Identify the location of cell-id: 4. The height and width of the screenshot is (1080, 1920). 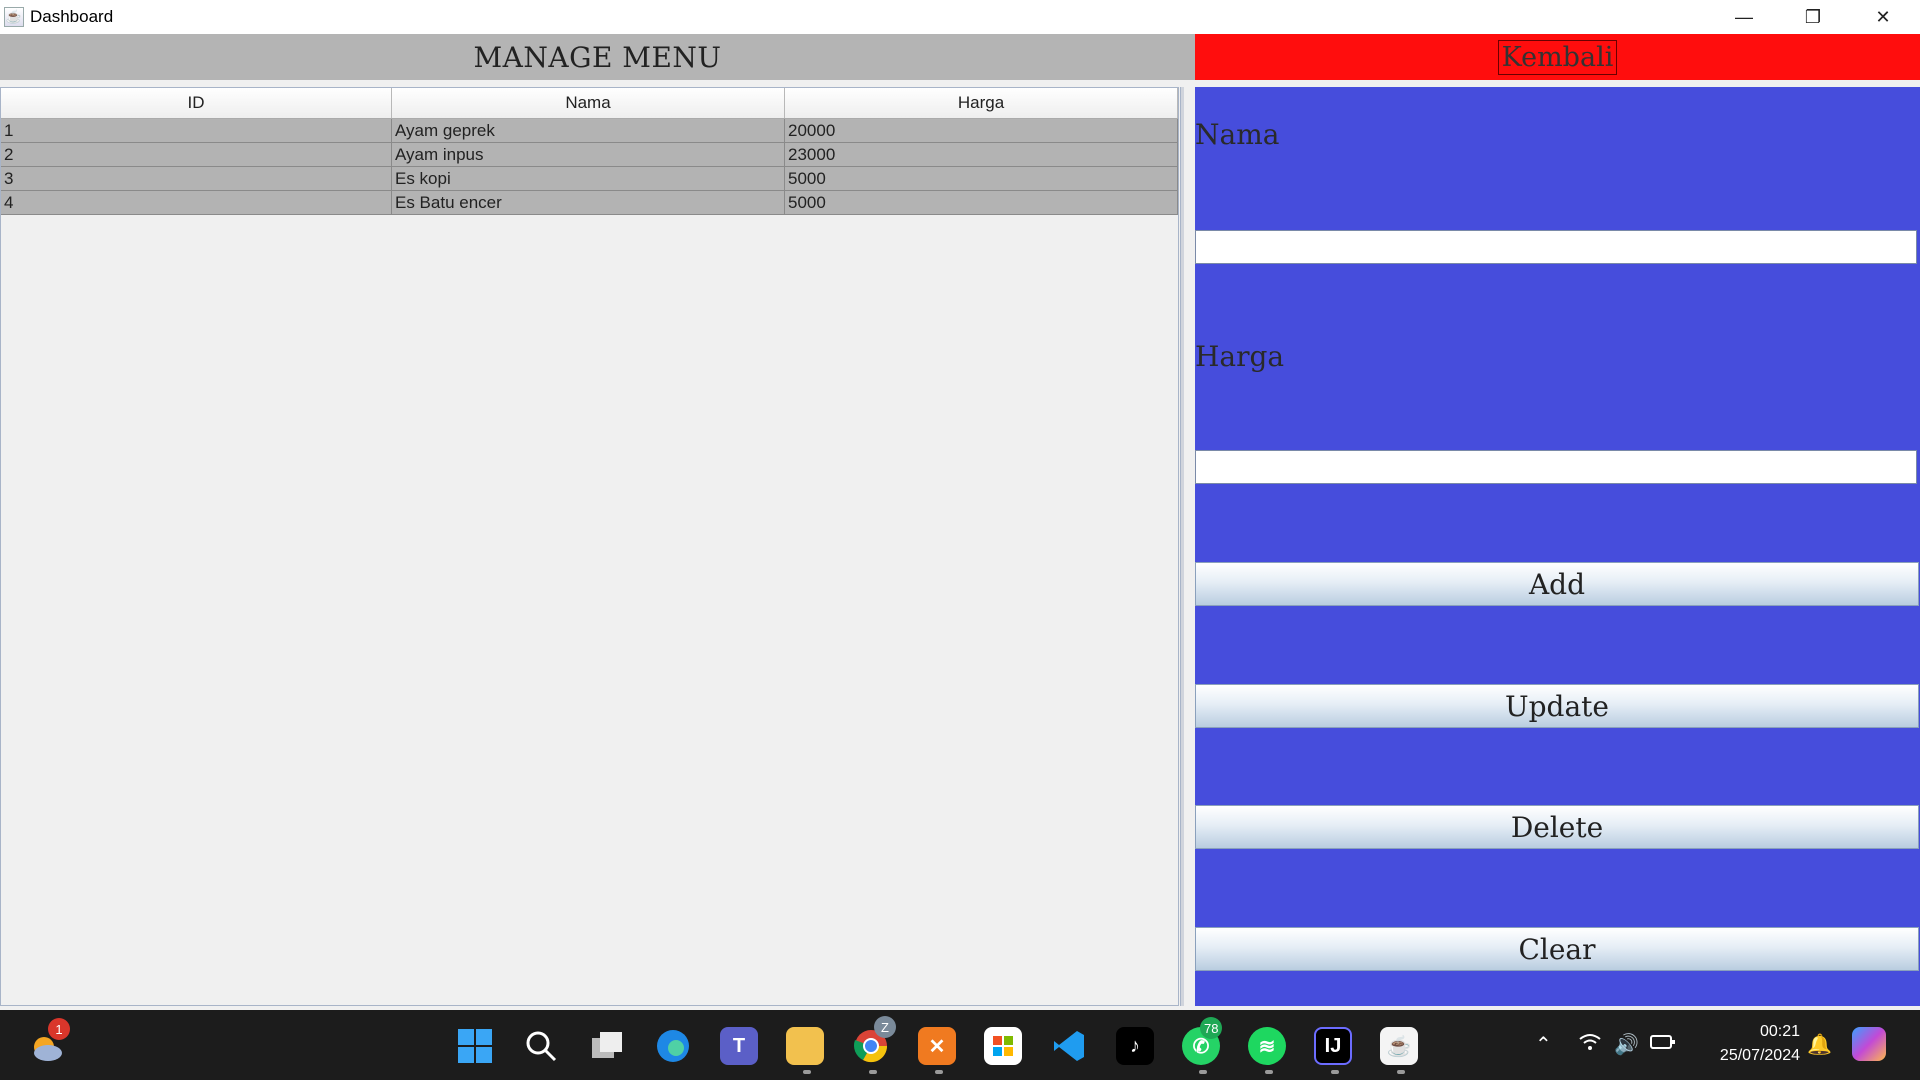
(196, 202).